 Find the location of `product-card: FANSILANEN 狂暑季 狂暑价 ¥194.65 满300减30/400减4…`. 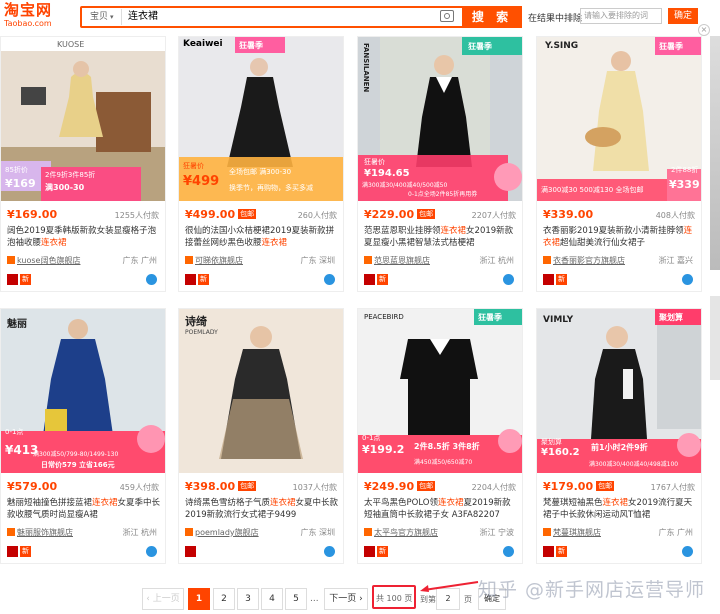

product-card: FANSILANEN 狂暑季 狂暑价 ¥194.65 满300减30/400减4… is located at coordinates (440, 164).